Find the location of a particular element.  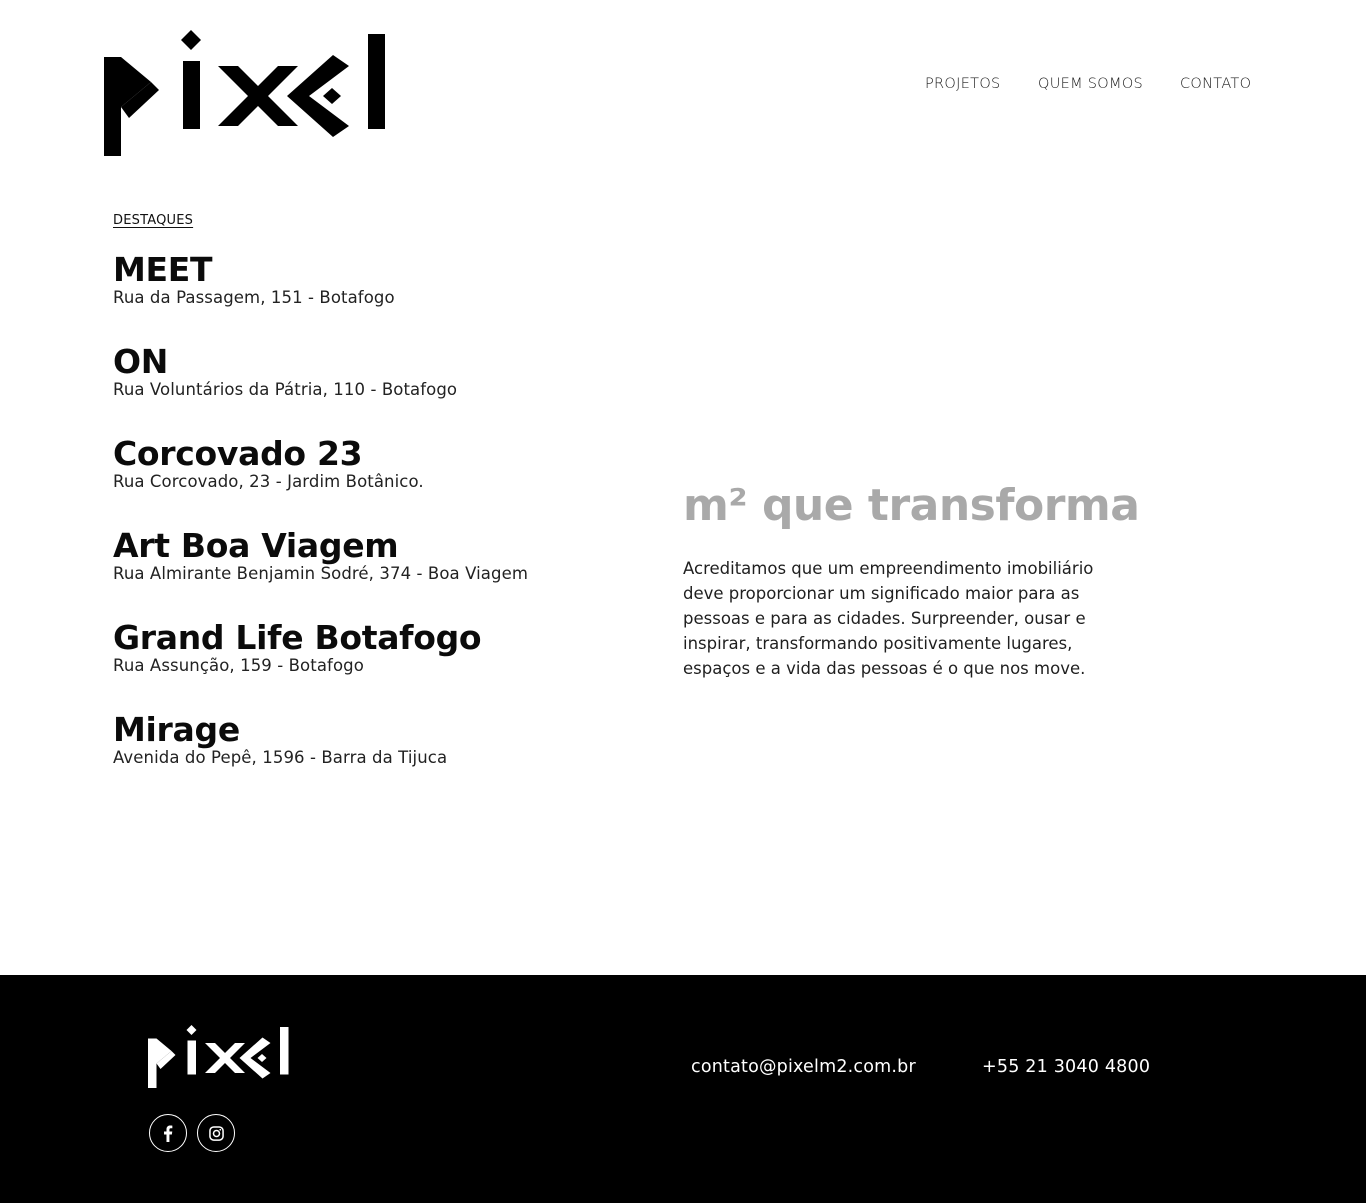

project-title: MEET is located at coordinates (373, 270).